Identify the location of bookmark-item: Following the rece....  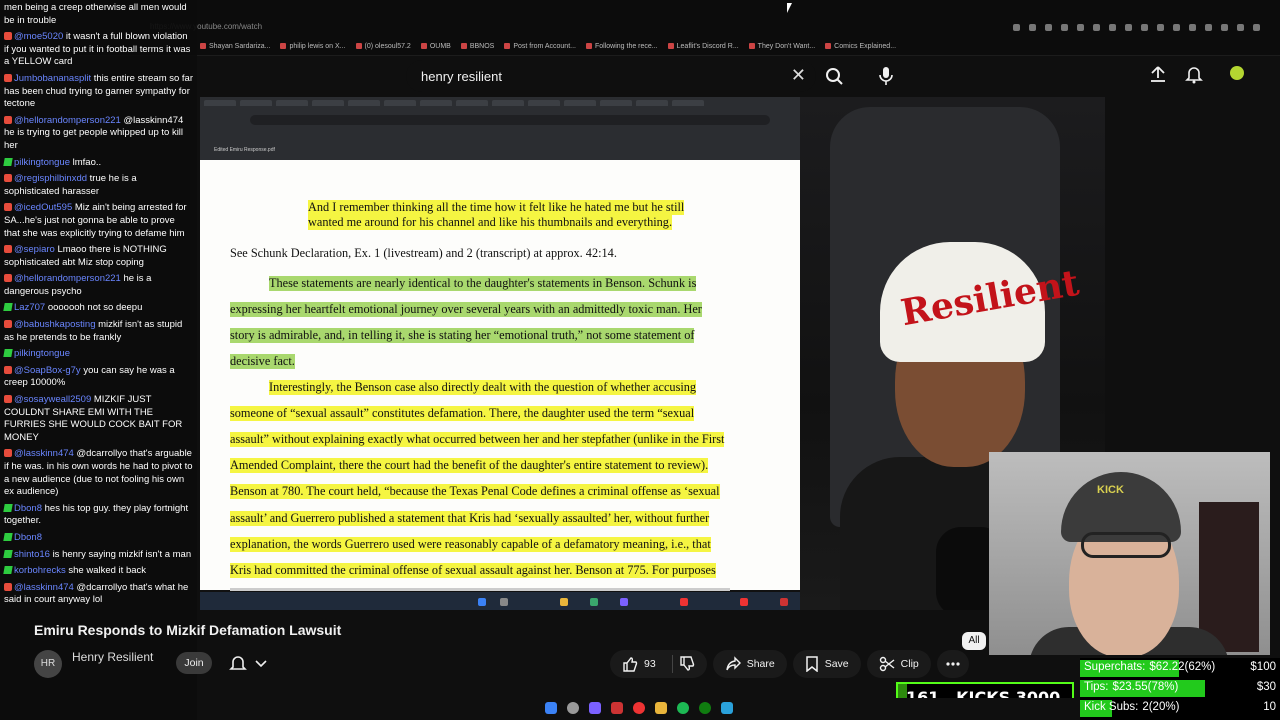
(621, 46).